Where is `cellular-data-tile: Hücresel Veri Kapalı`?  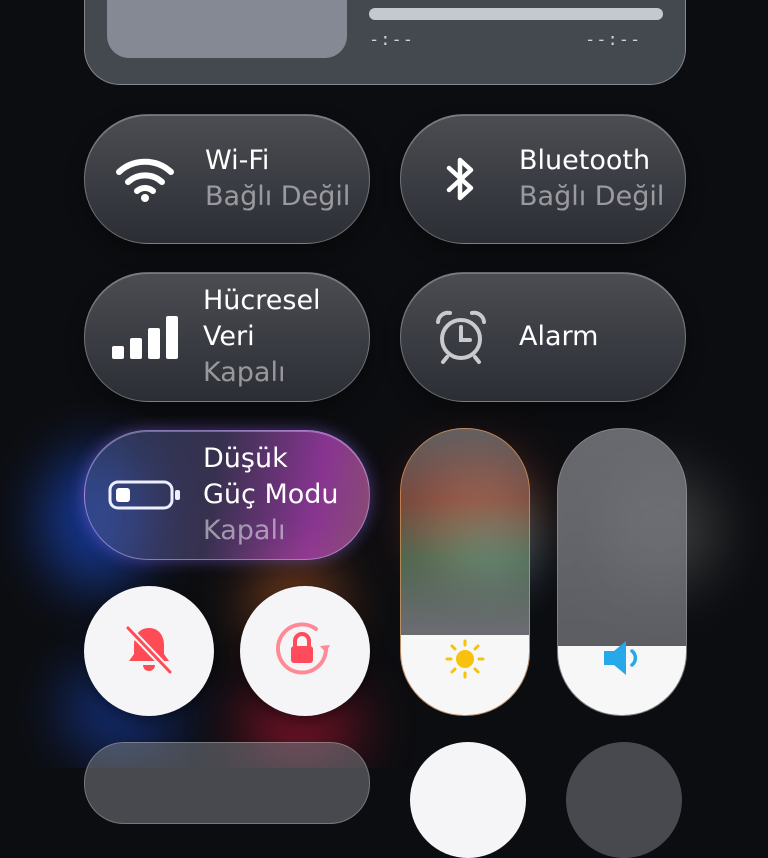
cellular-data-tile: Hücresel Veri Kapalı is located at coordinates (227, 337).